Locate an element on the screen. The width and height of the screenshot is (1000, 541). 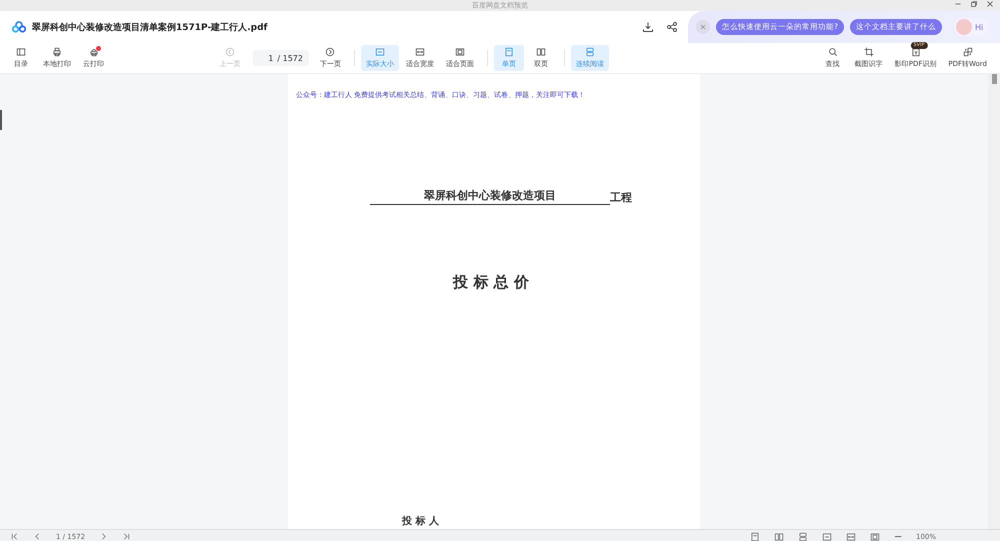
project-name: 翠屏科创中心装修改造项目 is located at coordinates (490, 196).